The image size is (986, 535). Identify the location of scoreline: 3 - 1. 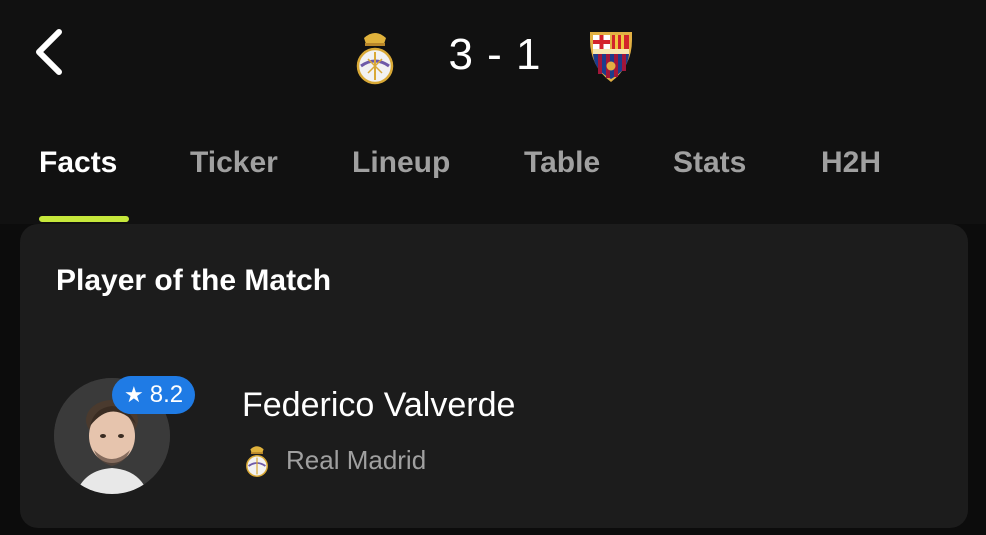
(500, 55).